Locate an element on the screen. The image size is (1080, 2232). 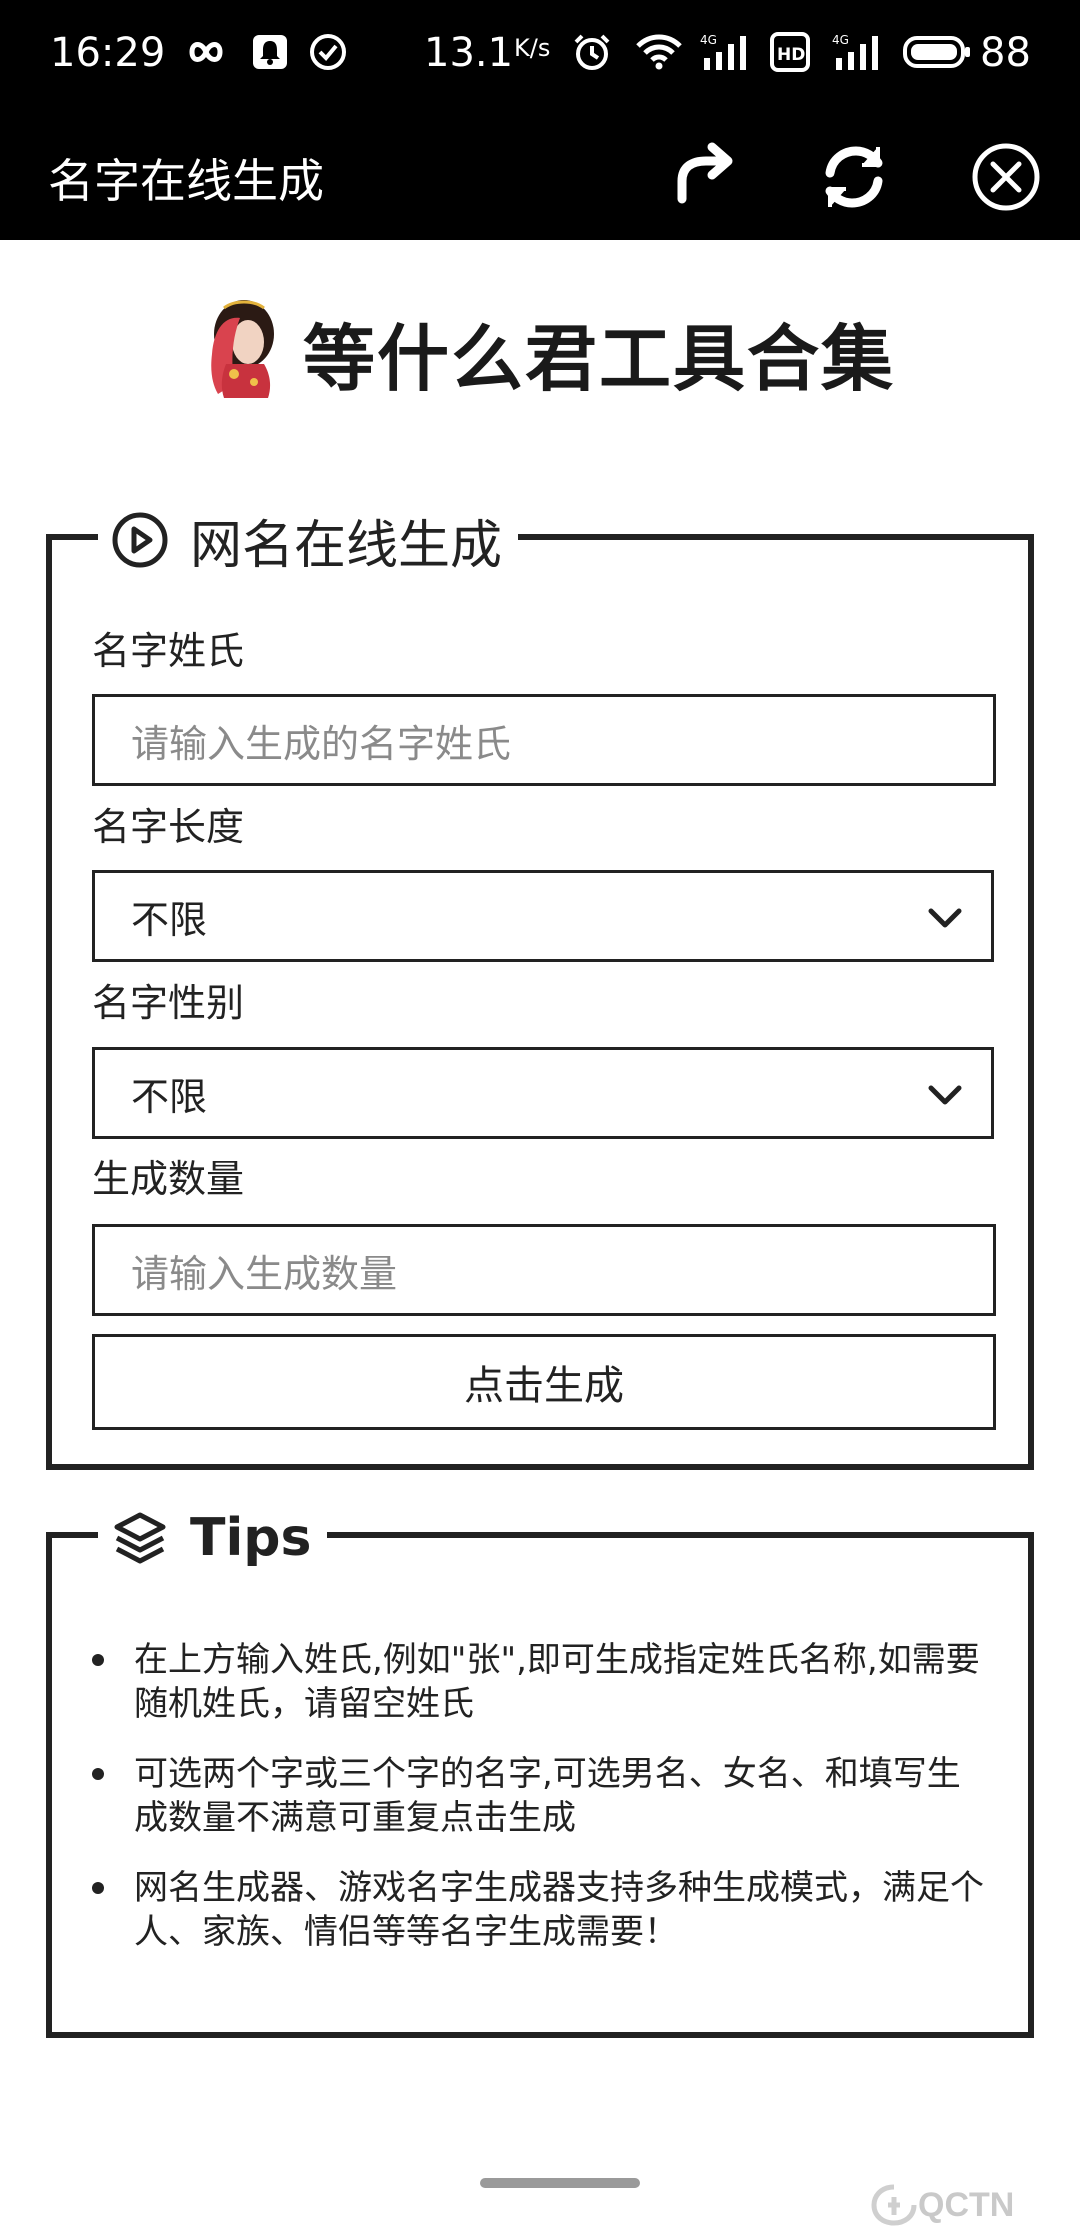
share-icon is located at coordinates (705, 173).